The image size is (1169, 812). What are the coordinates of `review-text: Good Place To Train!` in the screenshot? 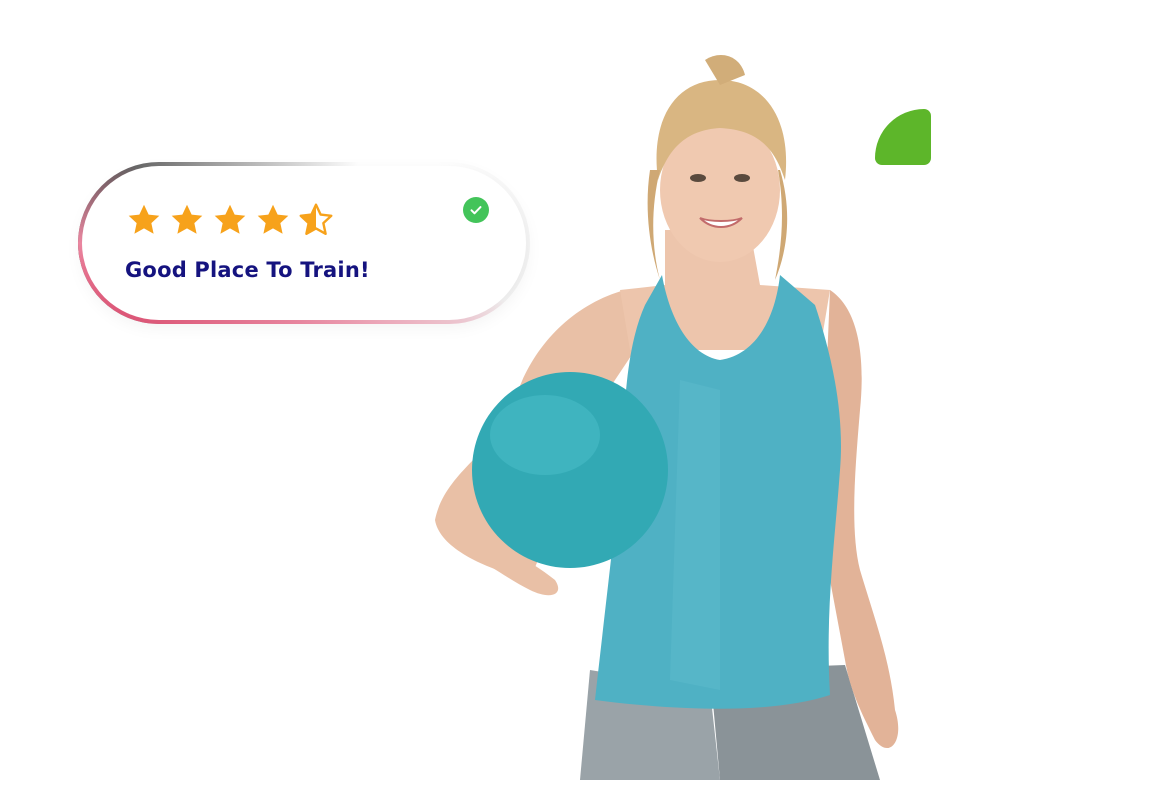 It's located at (247, 270).